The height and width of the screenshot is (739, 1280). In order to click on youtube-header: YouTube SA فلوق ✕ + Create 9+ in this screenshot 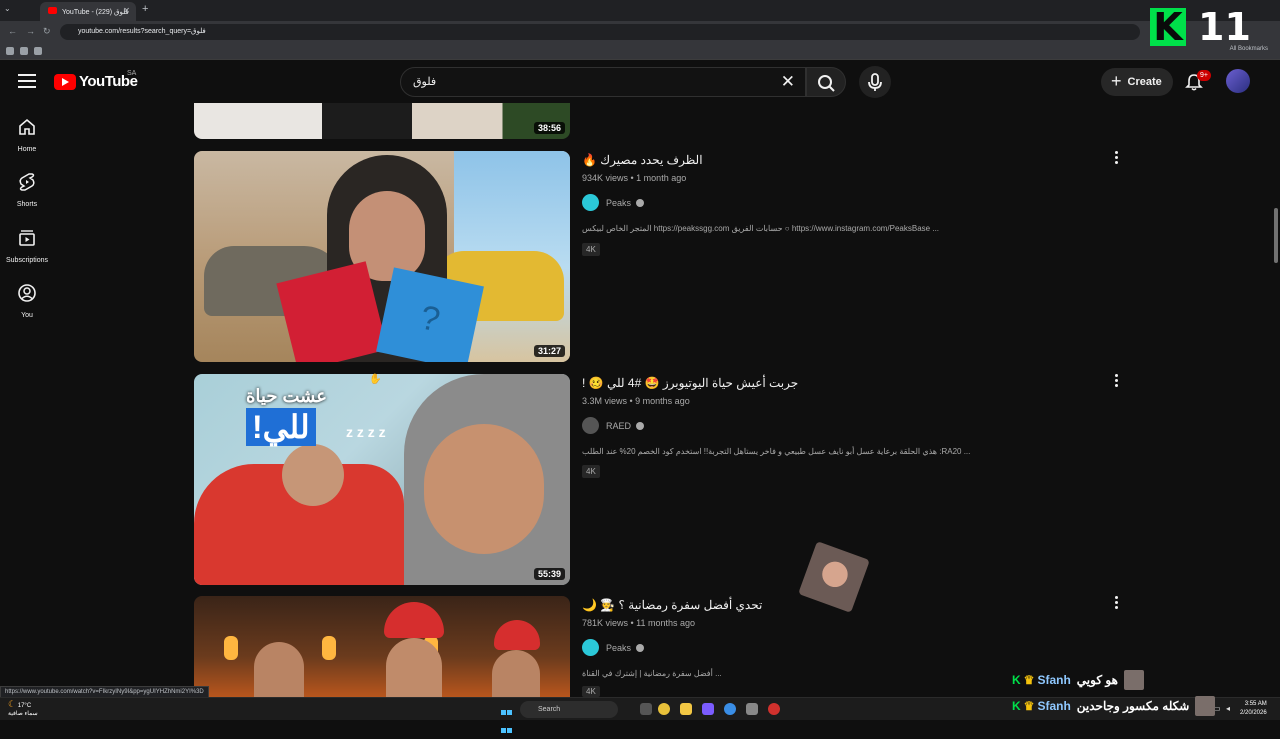, I will do `click(640, 81)`.